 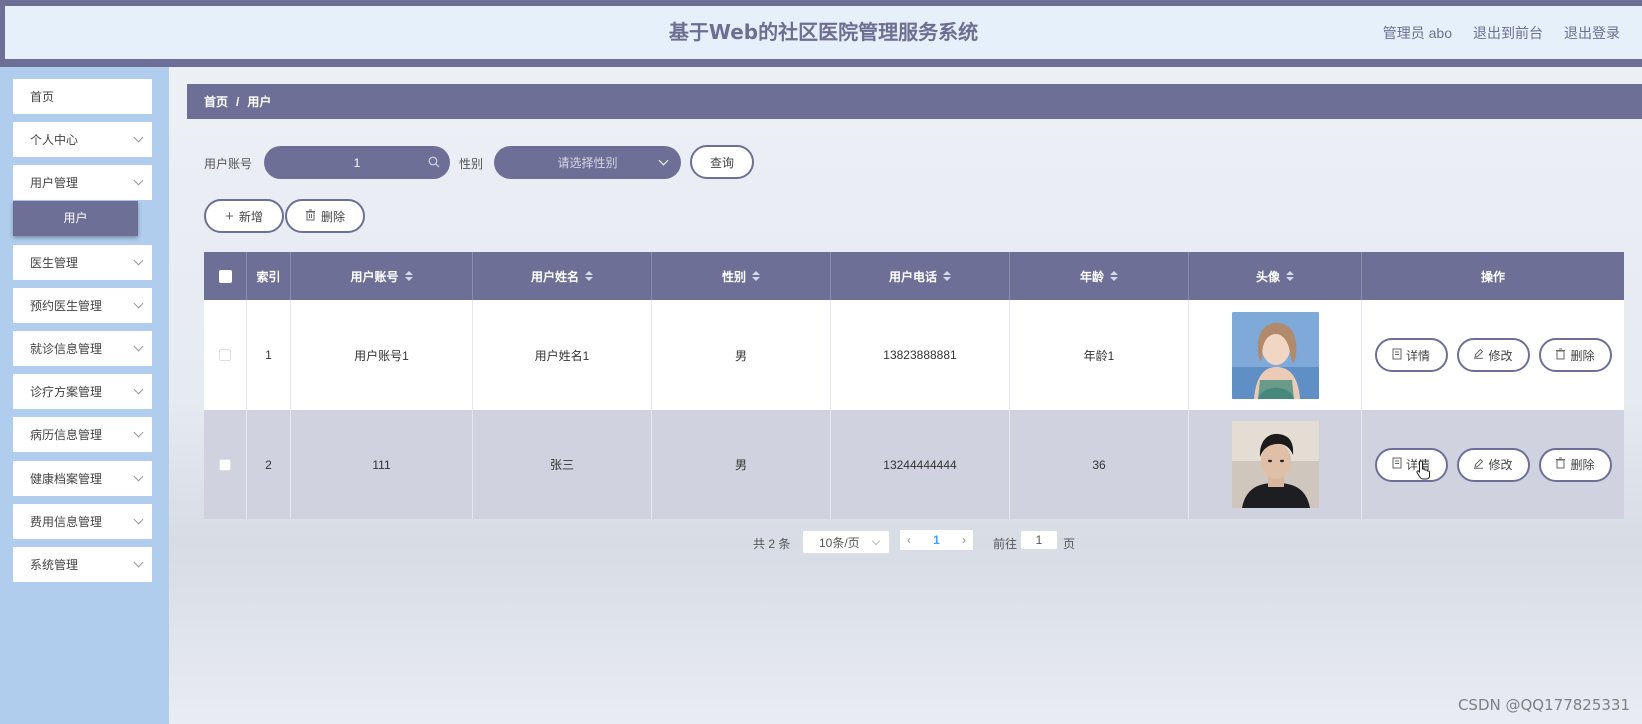 I want to click on sidebar-item-treatment-plan: 诊疗方案管理, so click(x=82, y=391).